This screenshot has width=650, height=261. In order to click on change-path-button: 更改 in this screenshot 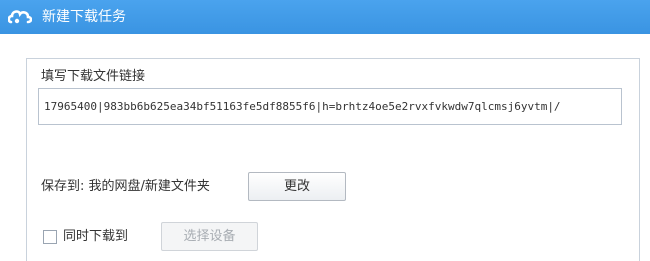, I will do `click(297, 186)`.